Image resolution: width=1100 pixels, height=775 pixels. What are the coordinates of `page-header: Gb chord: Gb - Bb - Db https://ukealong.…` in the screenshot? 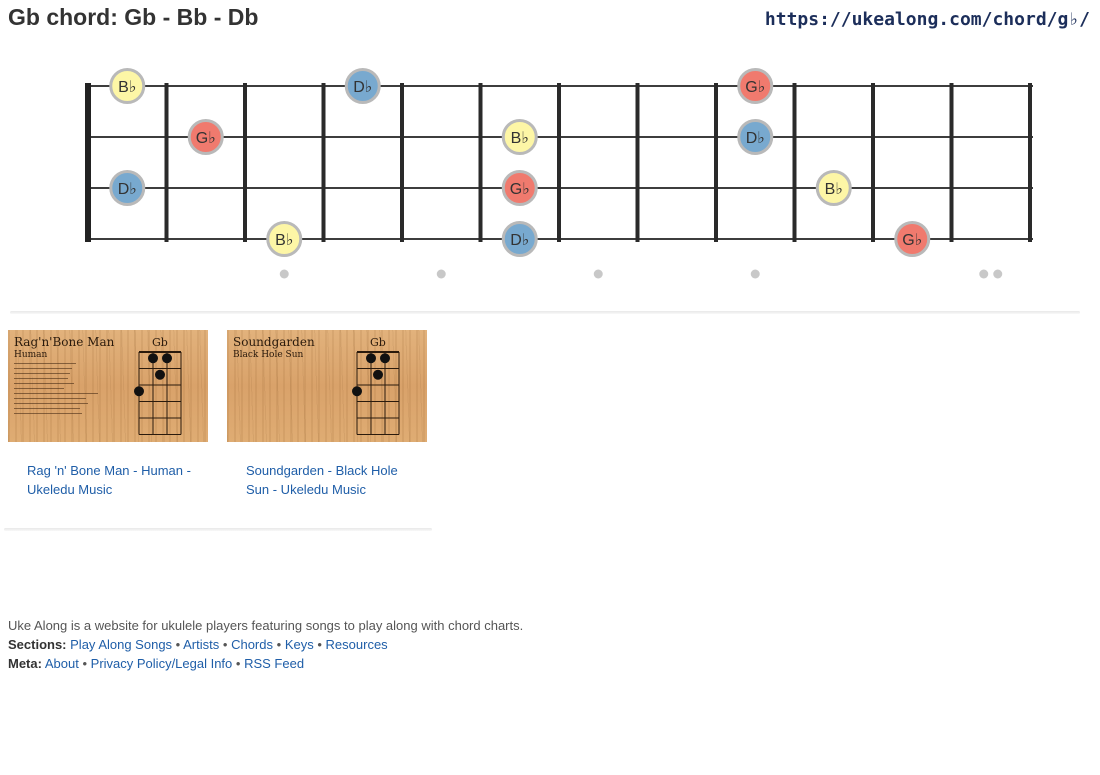 It's located at (550, 20).